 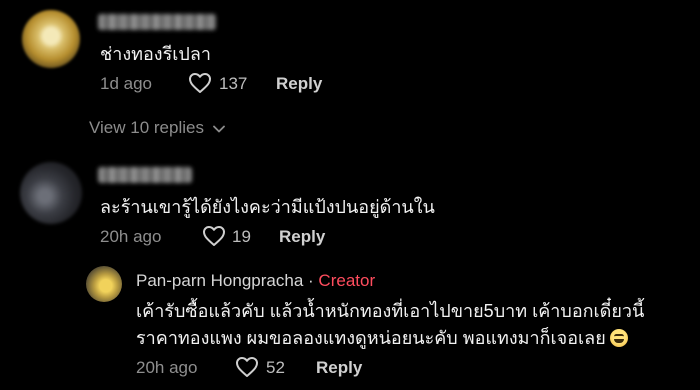 I want to click on view-replies-label: View 10 replies, so click(x=146, y=127).